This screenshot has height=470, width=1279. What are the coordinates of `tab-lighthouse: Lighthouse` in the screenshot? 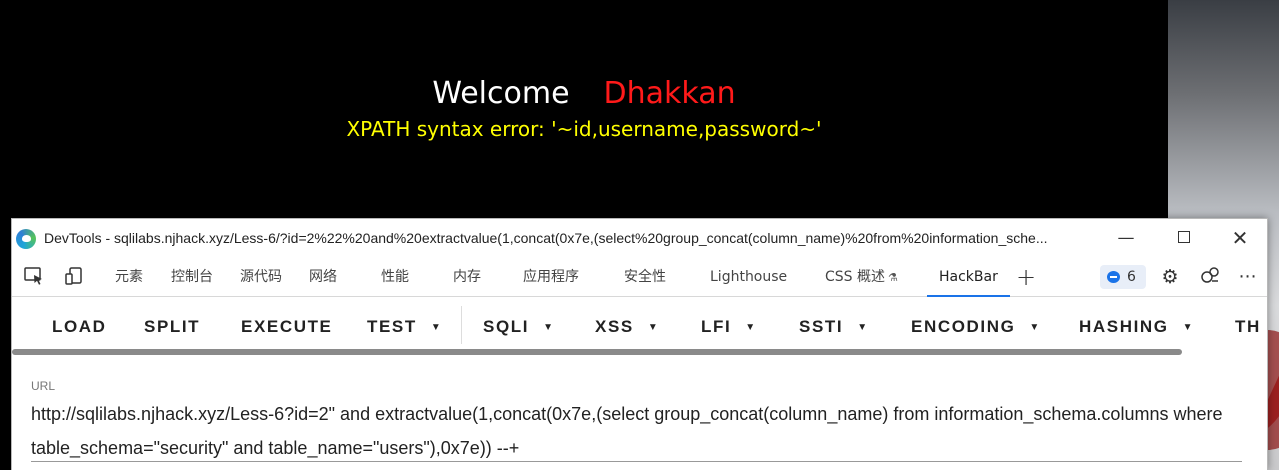 It's located at (748, 277).